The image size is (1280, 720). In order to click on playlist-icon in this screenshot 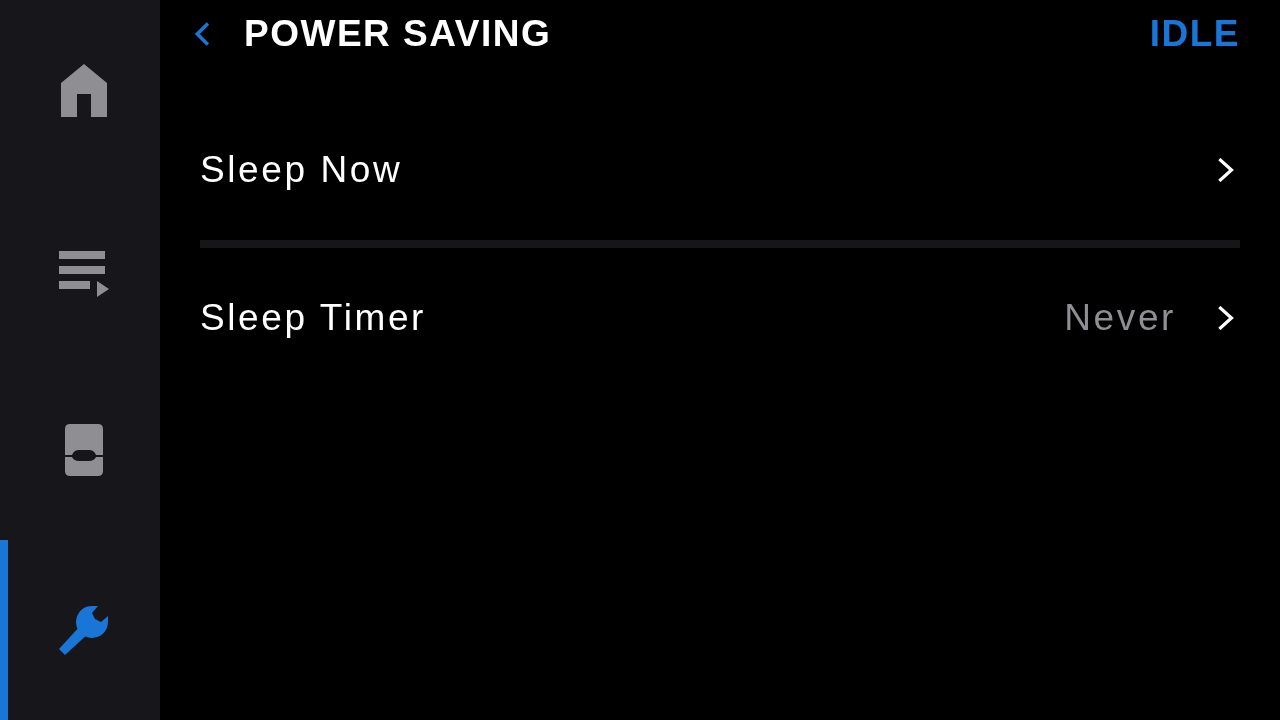, I will do `click(84, 273)`.